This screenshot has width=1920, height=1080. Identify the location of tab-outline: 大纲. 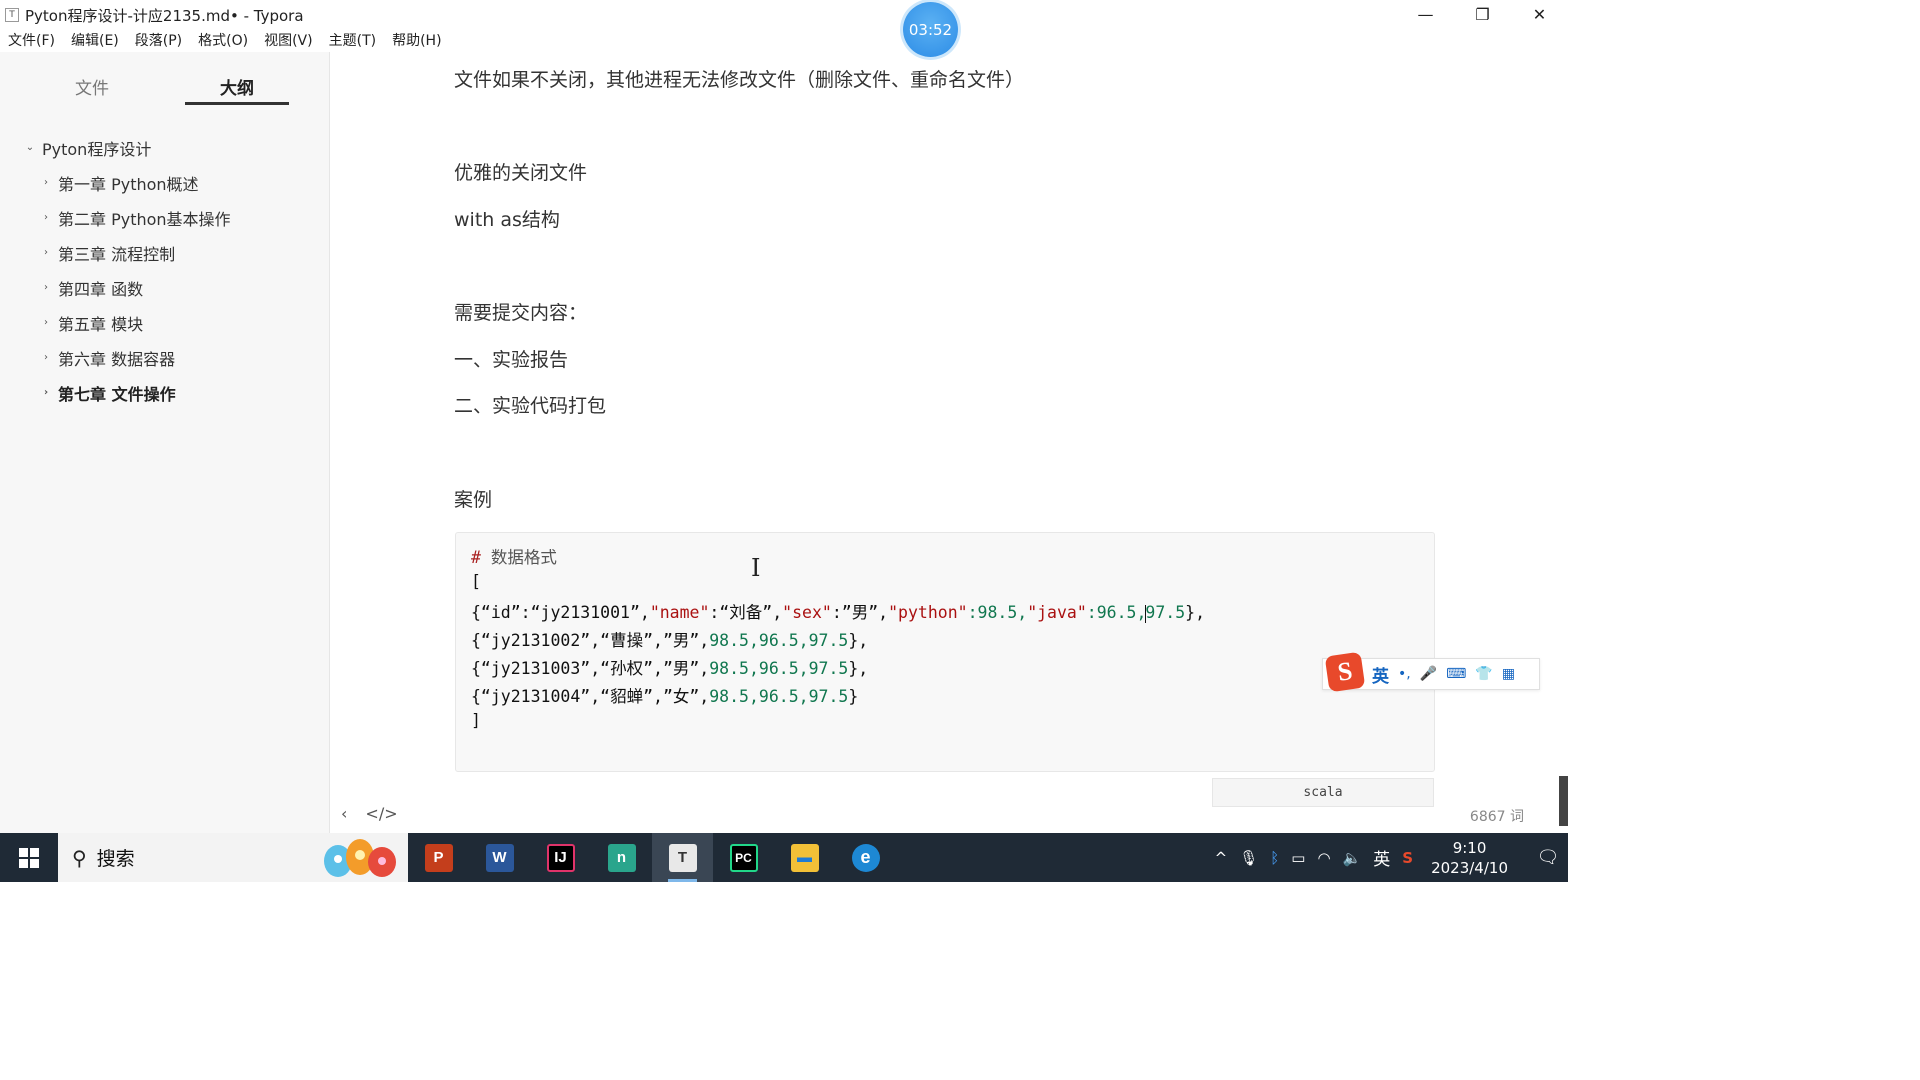
(237, 86).